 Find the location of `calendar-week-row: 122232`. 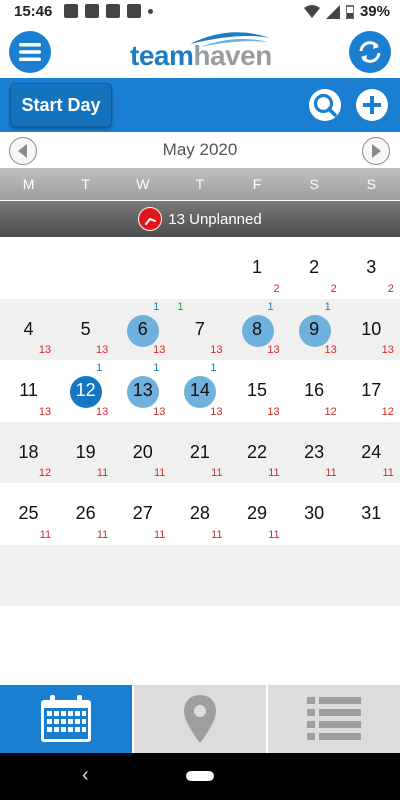

calendar-week-row: 122232 is located at coordinates (200, 268).